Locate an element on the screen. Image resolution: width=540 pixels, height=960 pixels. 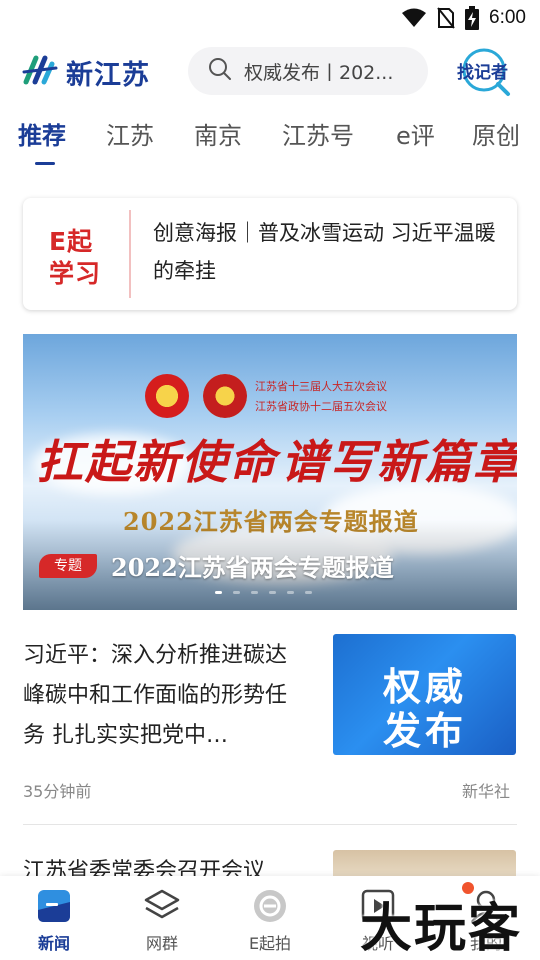
nav-e-shoot-label: E起拍 is located at coordinates (270, 943).